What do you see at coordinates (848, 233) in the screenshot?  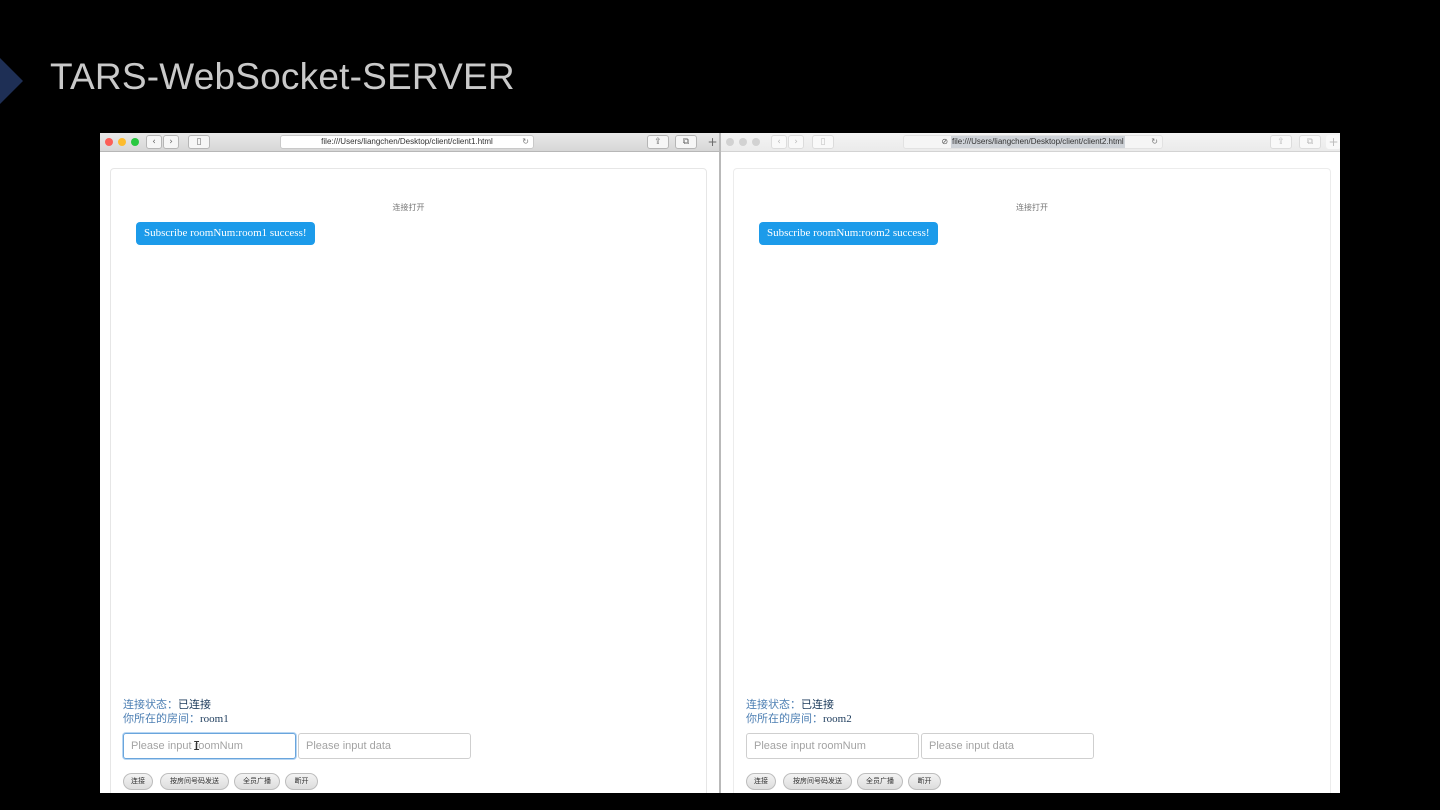 I see `message-bubble: Subscribe roomNum:room2 success!` at bounding box center [848, 233].